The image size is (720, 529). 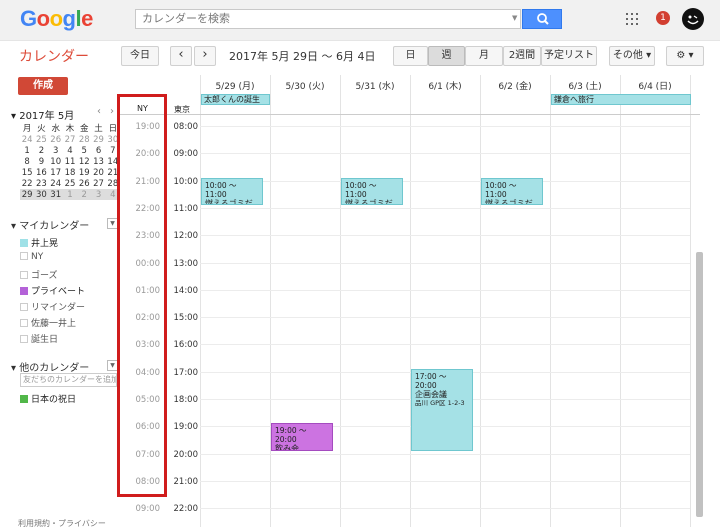 I want to click on create-button: 作成, so click(x=43, y=86).